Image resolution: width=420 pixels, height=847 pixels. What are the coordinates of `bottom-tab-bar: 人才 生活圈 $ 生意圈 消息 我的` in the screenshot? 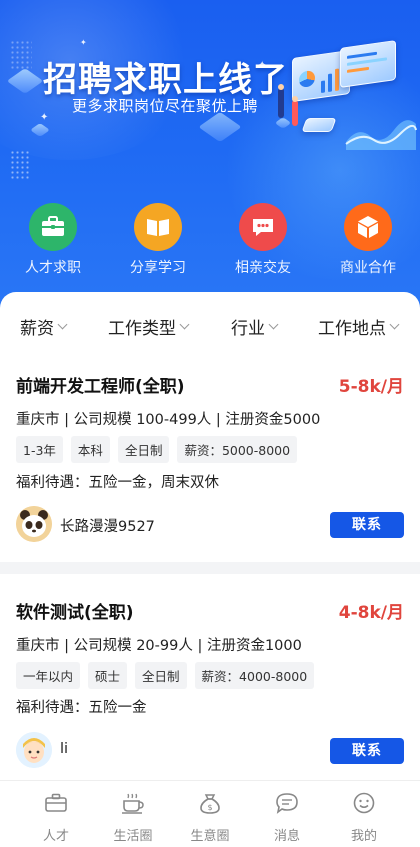 It's located at (210, 813).